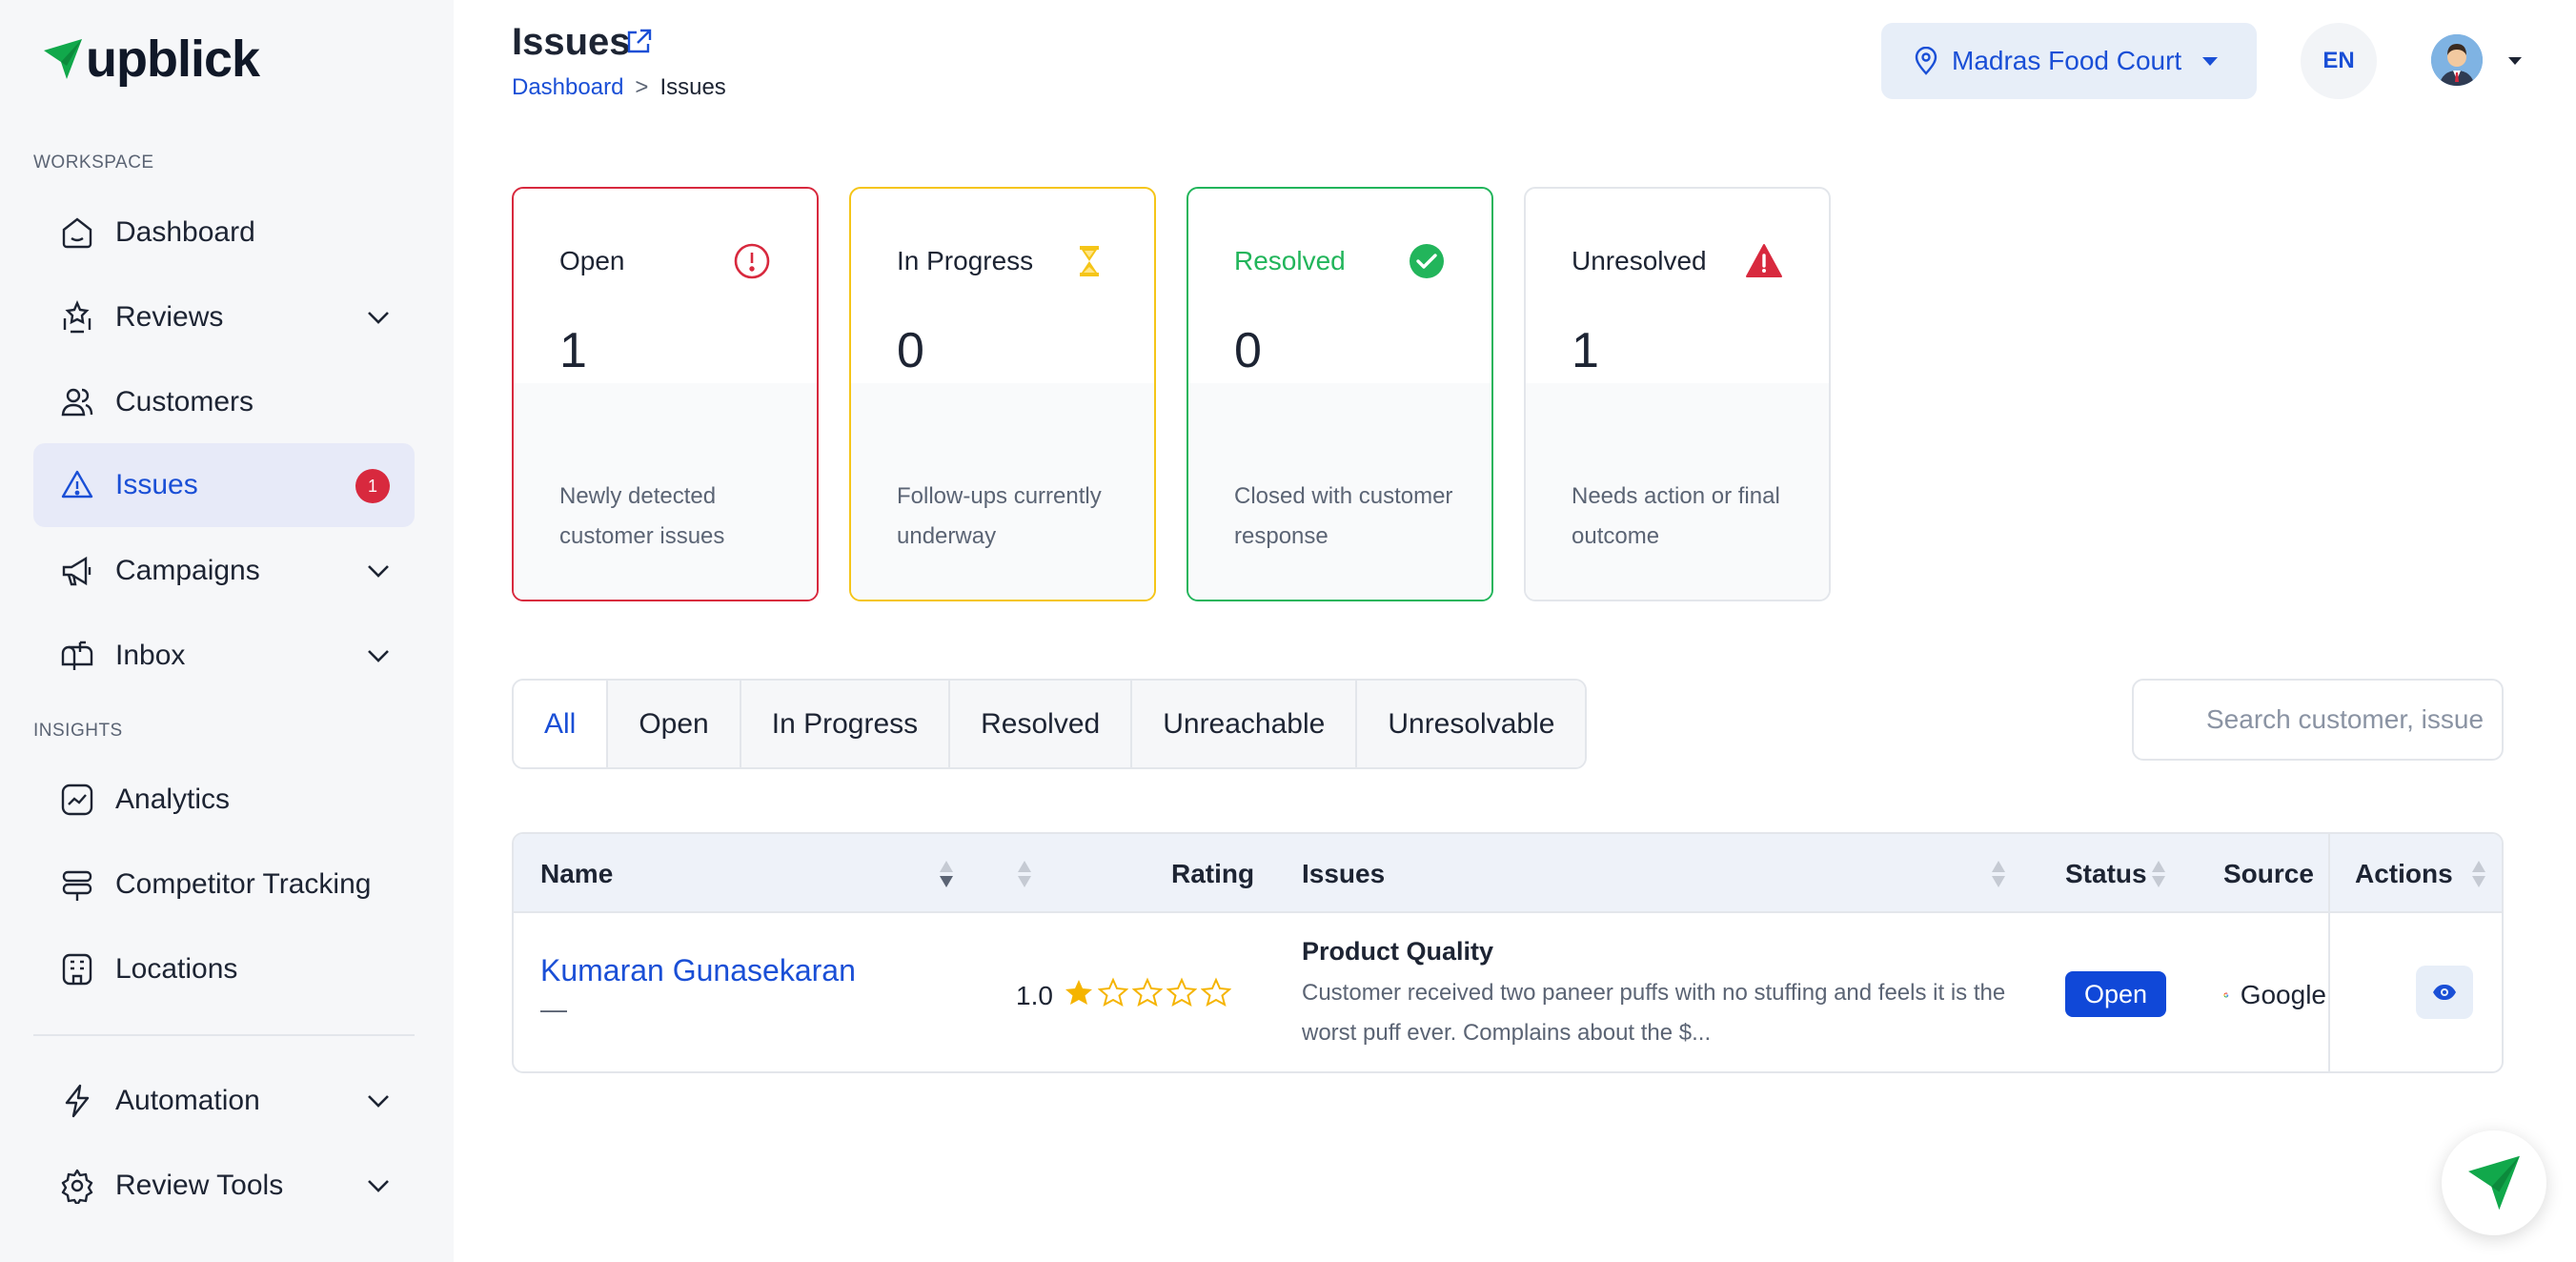 This screenshot has width=2576, height=1262. What do you see at coordinates (1243, 724) in the screenshot?
I see `tab-unreachable: Unreachable` at bounding box center [1243, 724].